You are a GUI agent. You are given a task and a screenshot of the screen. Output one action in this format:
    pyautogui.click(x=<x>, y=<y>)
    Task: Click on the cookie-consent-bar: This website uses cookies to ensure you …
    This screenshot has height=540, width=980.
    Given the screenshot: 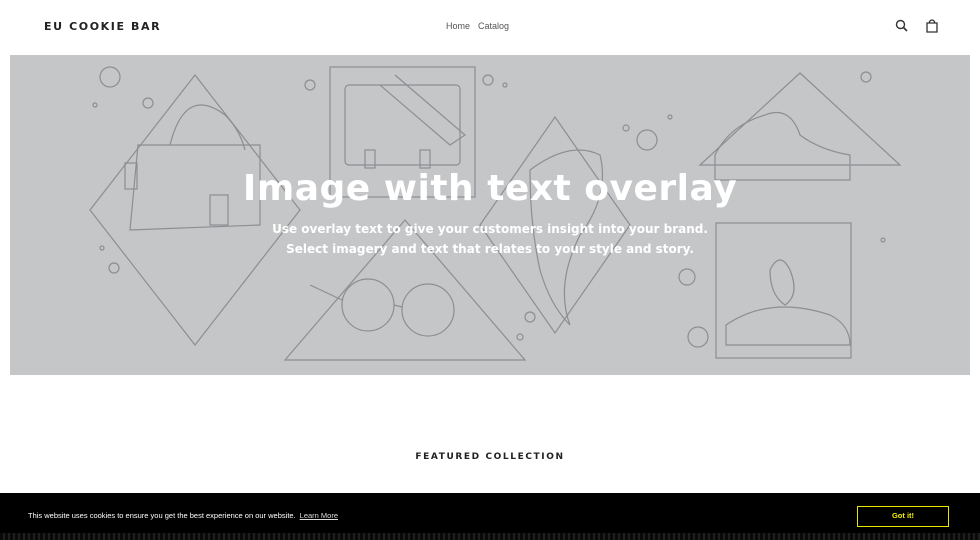 What is the action you would take?
    pyautogui.click(x=490, y=516)
    